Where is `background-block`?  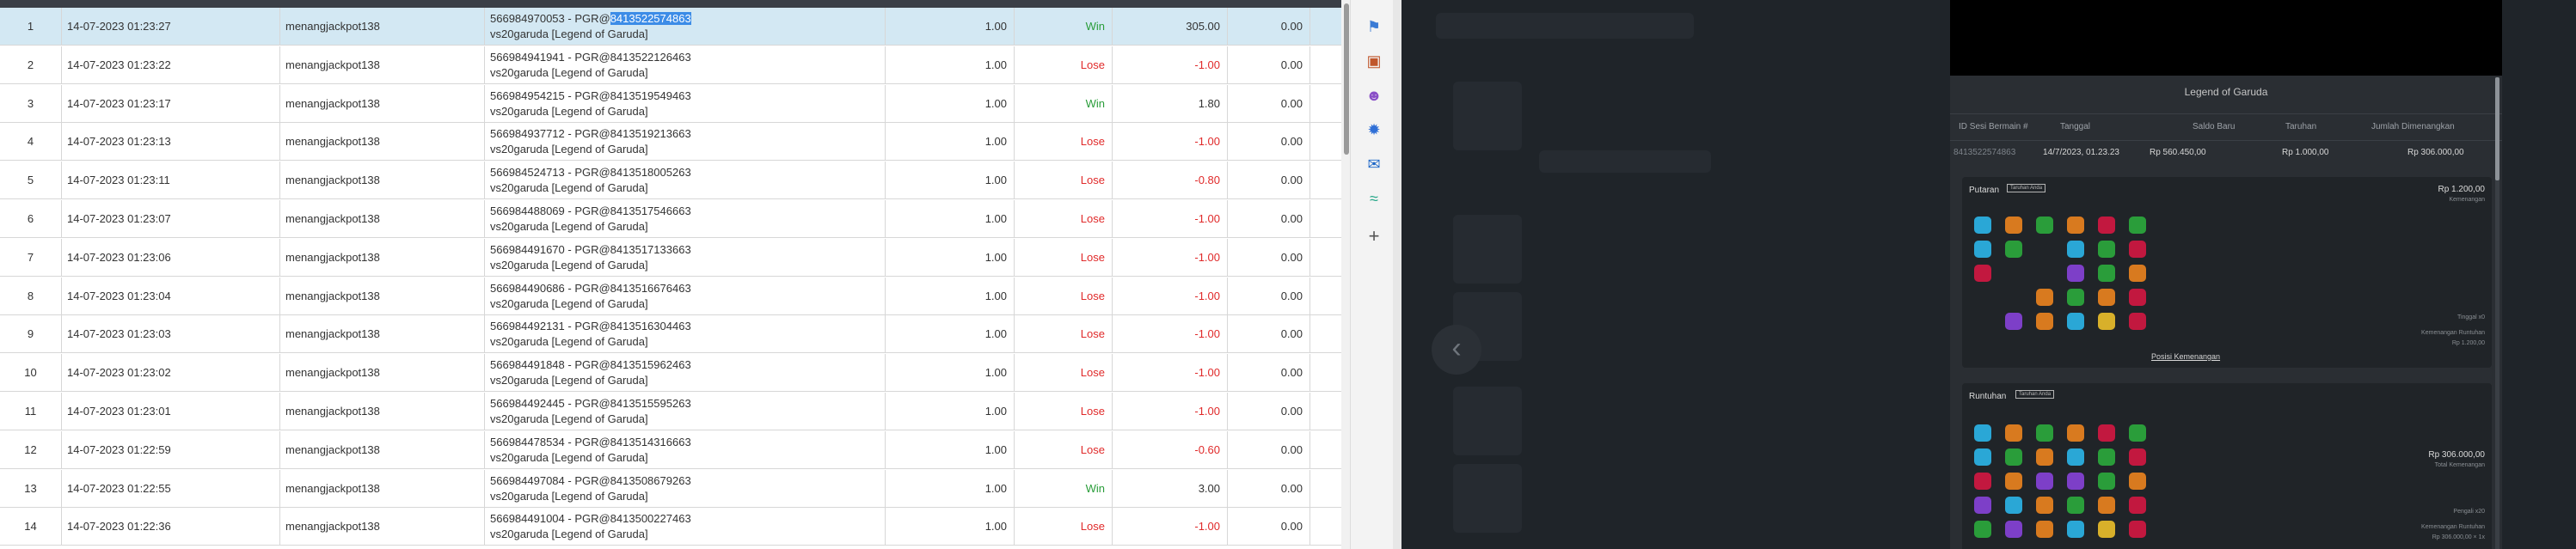
background-block is located at coordinates (1487, 116).